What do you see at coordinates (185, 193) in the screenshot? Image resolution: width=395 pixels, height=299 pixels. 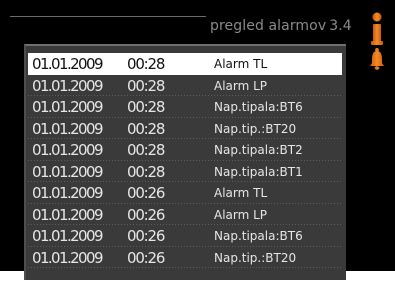 I see `alarm-row: 01.01.2009 00:26 Alarm TL` at bounding box center [185, 193].